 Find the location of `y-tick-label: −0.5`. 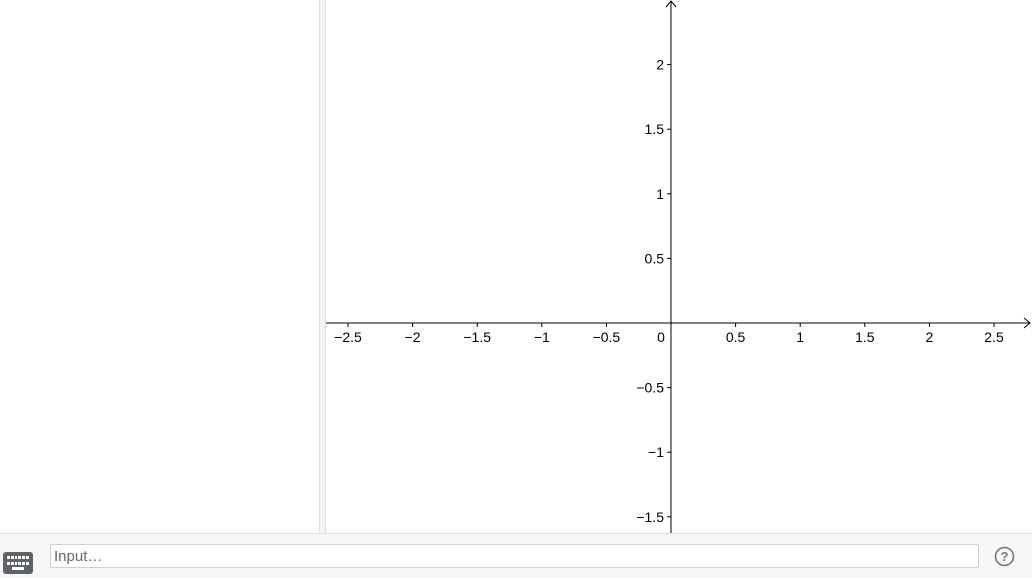

y-tick-label: −0.5 is located at coordinates (650, 388).